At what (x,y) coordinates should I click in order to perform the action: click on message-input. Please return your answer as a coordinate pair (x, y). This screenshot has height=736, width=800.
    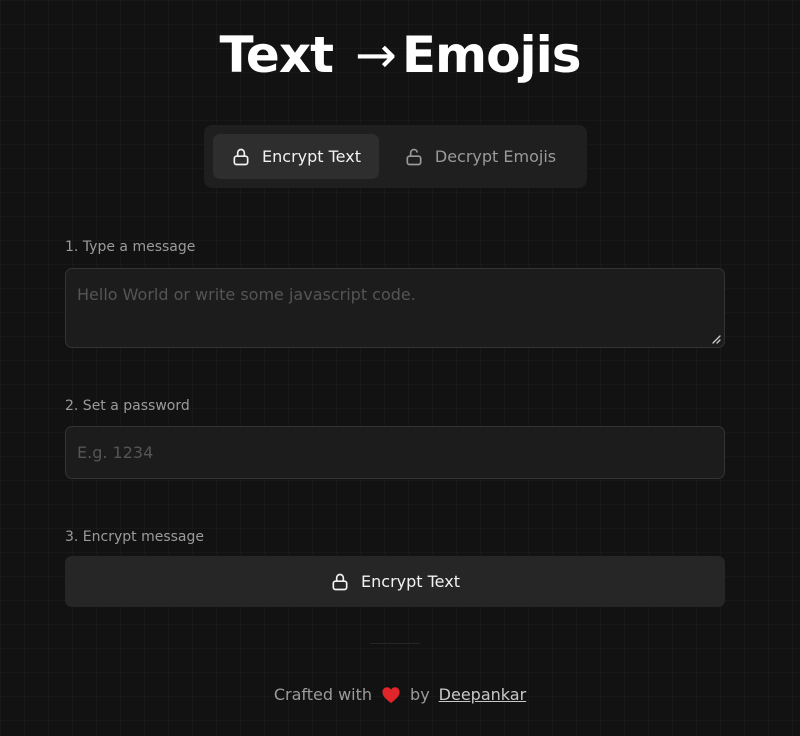
    Looking at the image, I should click on (395, 308).